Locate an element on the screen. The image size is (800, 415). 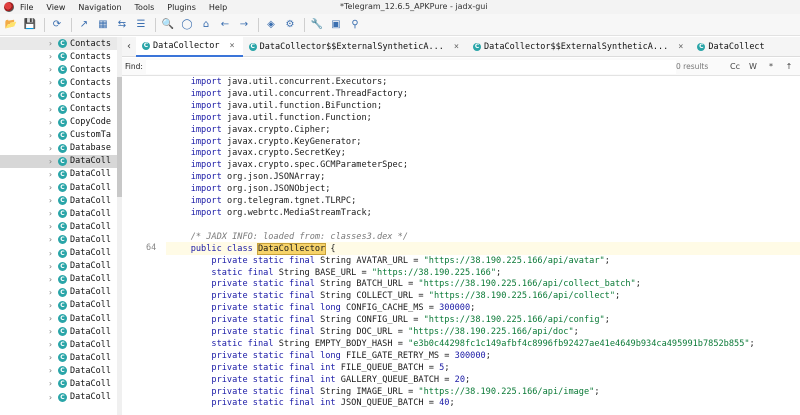
link-icon: ⇆ is located at coordinates (122, 25).